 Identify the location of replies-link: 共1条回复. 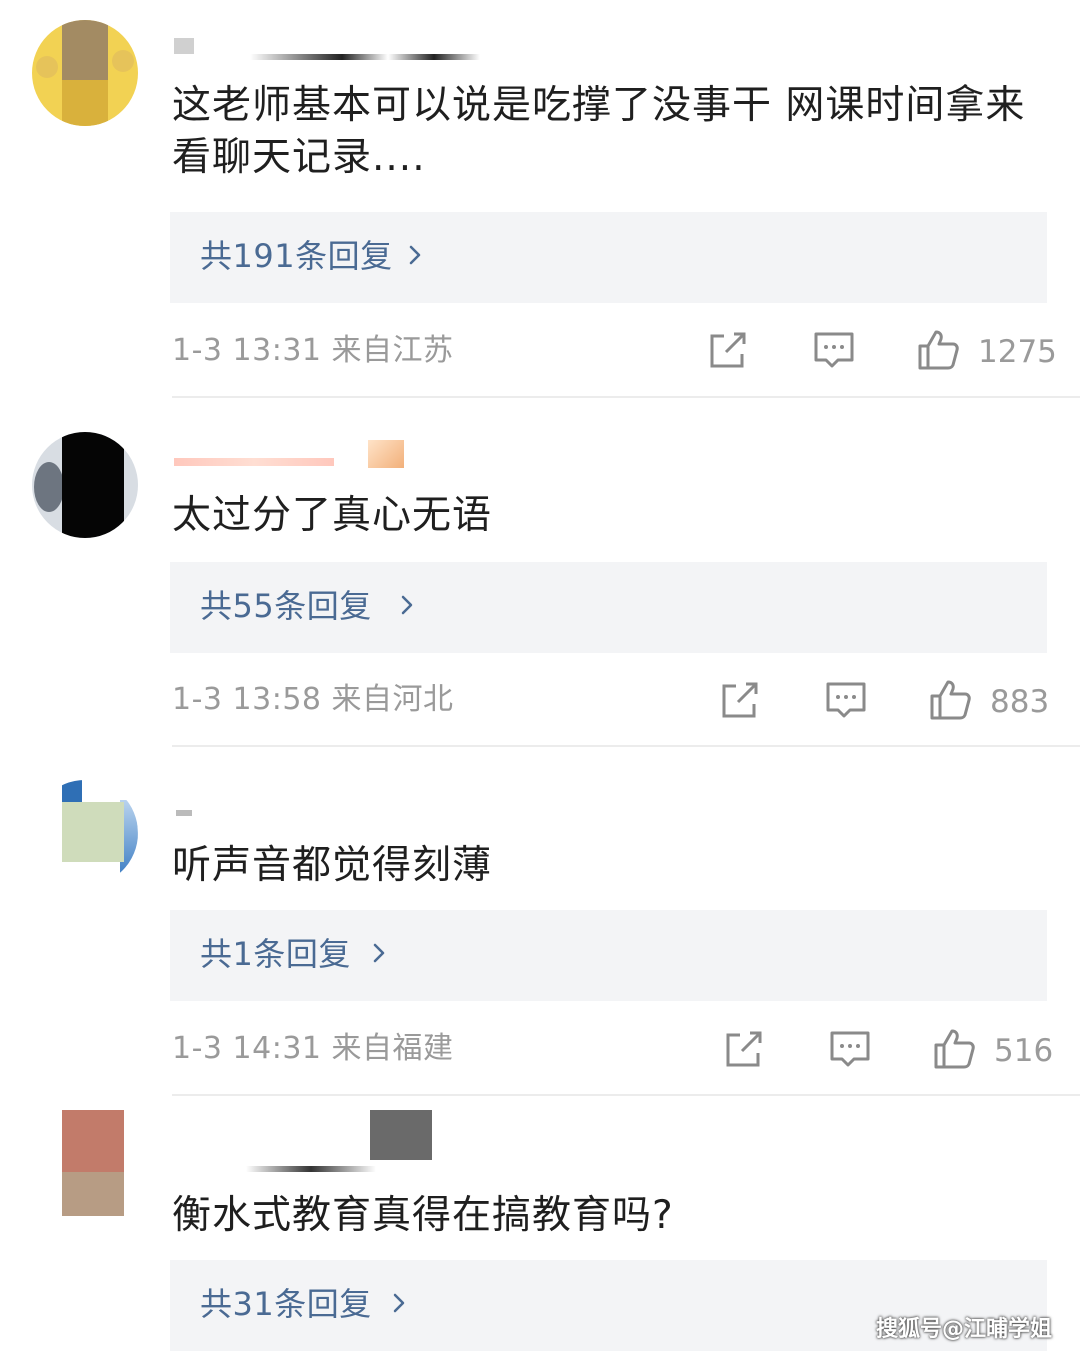
(275, 954).